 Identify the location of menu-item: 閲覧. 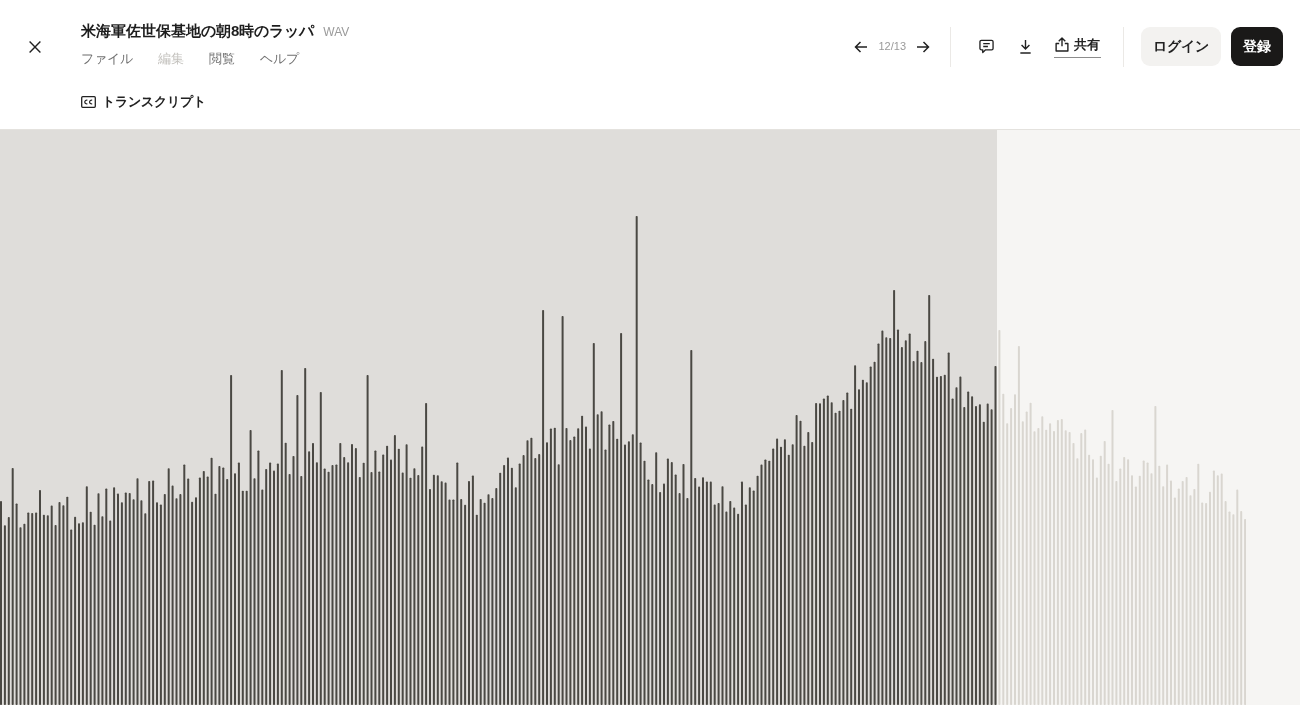
(222, 59).